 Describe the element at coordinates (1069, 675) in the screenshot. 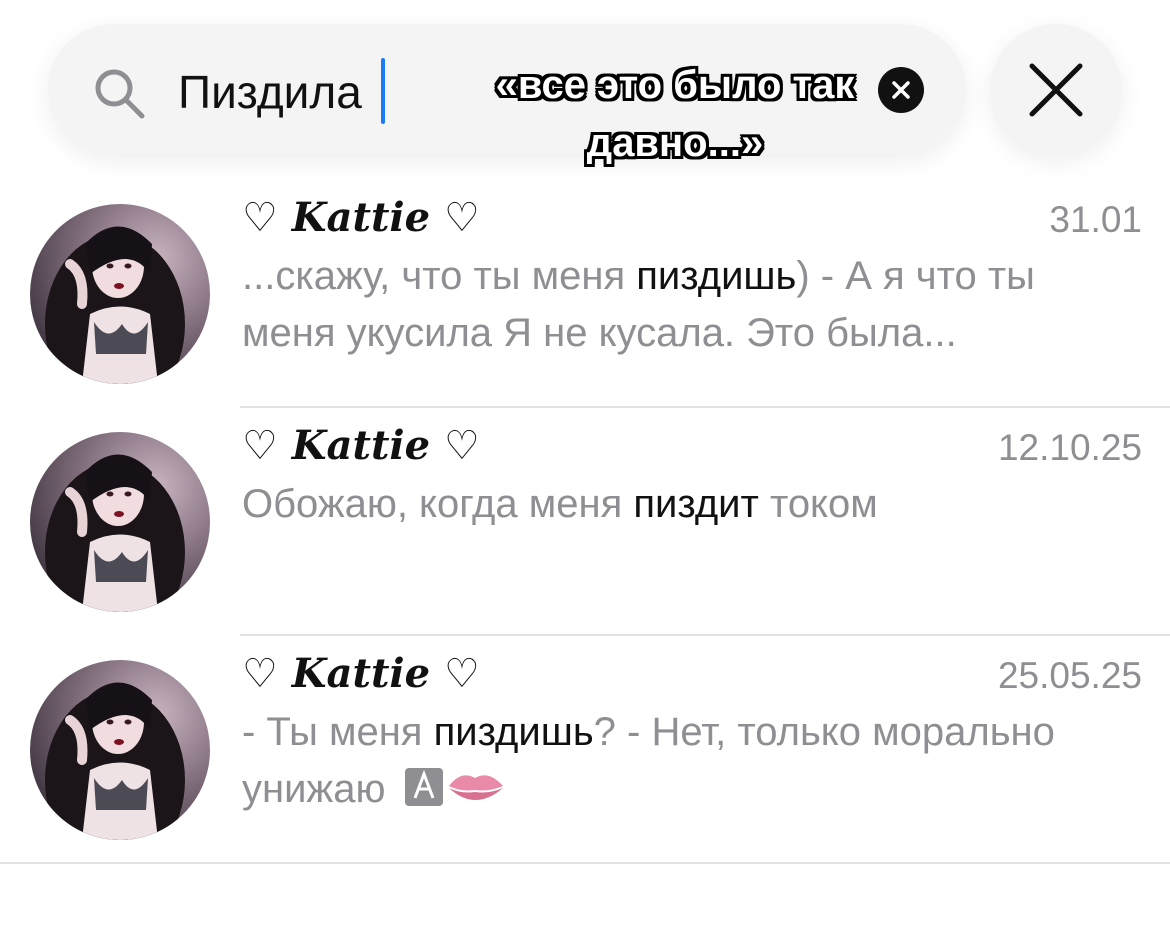

I see `message-date: 25.05.25` at that location.